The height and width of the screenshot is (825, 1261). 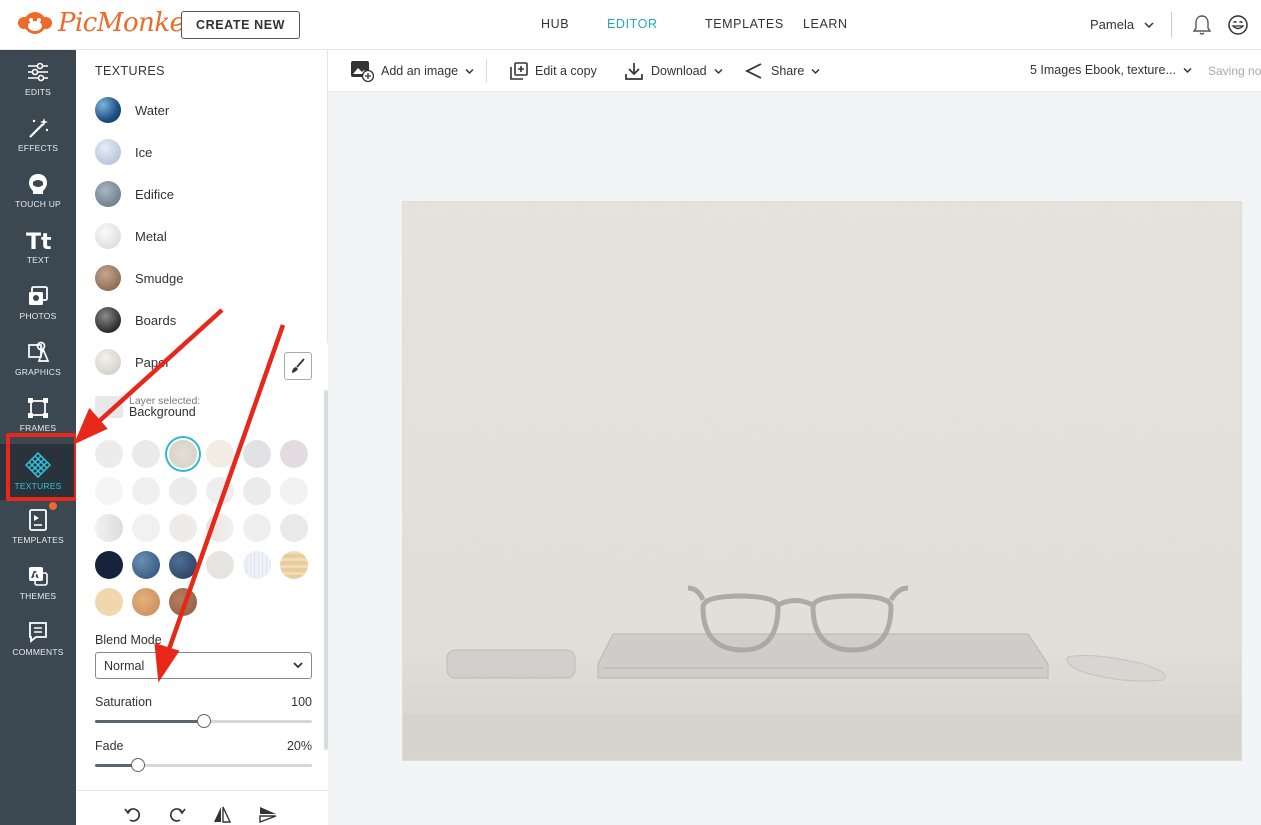 I want to click on magic-wand-icon, so click(x=39, y=128).